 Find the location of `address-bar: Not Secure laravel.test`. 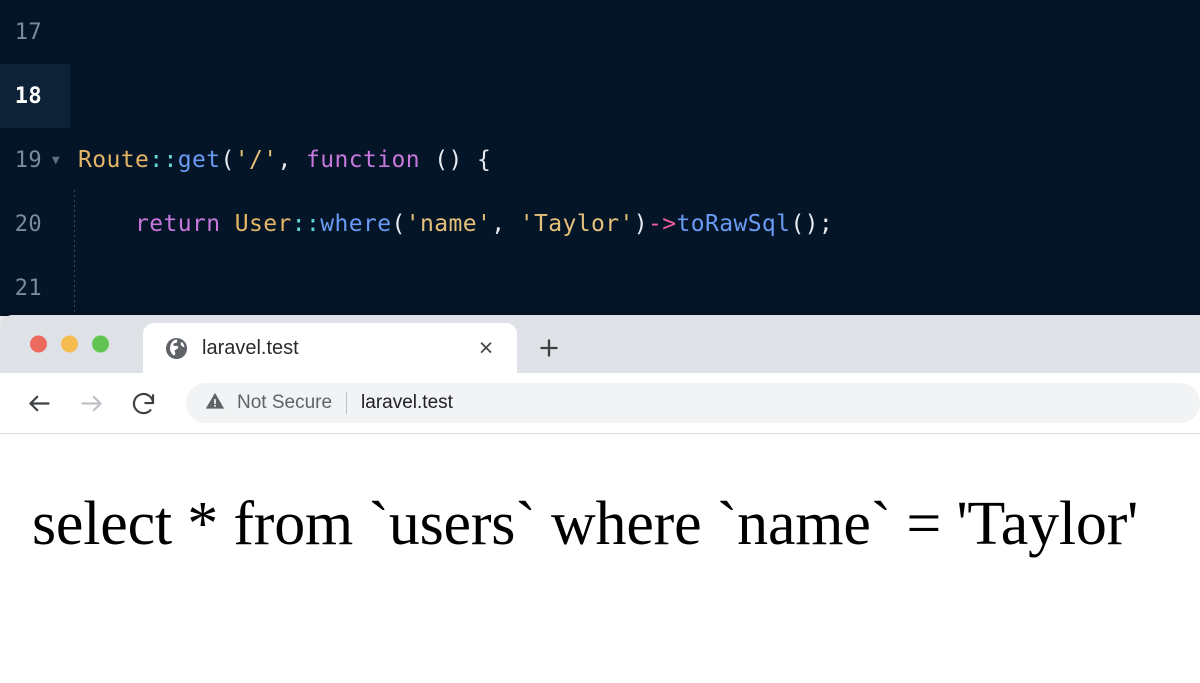

address-bar: Not Secure laravel.test is located at coordinates (693, 403).